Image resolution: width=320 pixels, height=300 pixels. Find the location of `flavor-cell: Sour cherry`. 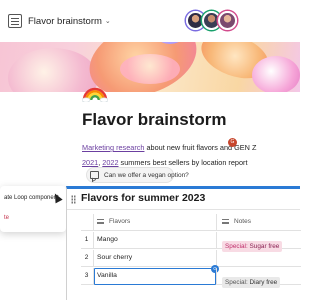

flavor-cell: Sour cherry is located at coordinates (114, 257).